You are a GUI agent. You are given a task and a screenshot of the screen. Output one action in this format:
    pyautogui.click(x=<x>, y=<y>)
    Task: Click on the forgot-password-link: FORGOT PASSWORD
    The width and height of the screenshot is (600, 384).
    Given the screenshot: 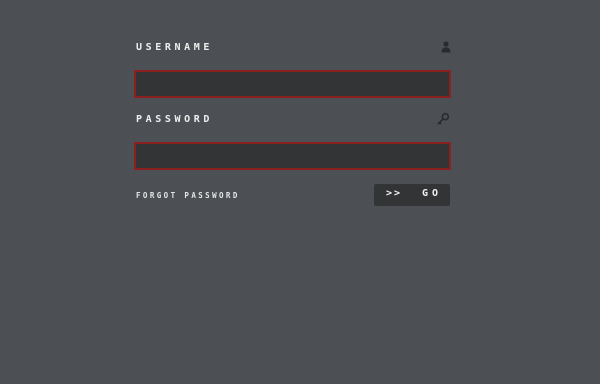 What is the action you would take?
    pyautogui.click(x=188, y=195)
    